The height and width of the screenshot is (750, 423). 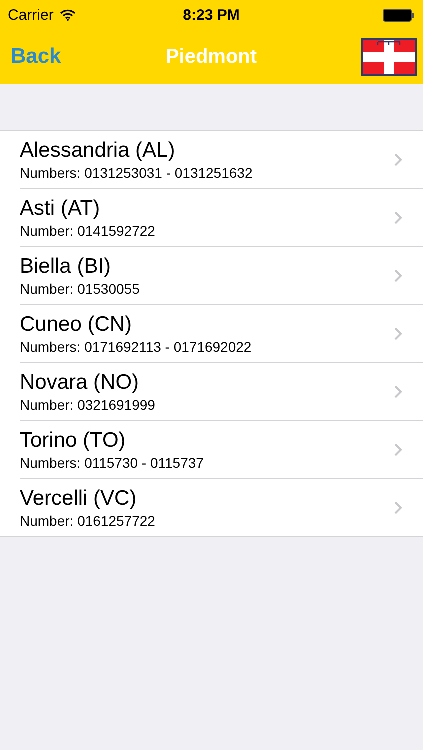 What do you see at coordinates (221, 507) in the screenshot?
I see `province-row: Vercelli (VC) Number: 0161257722` at bounding box center [221, 507].